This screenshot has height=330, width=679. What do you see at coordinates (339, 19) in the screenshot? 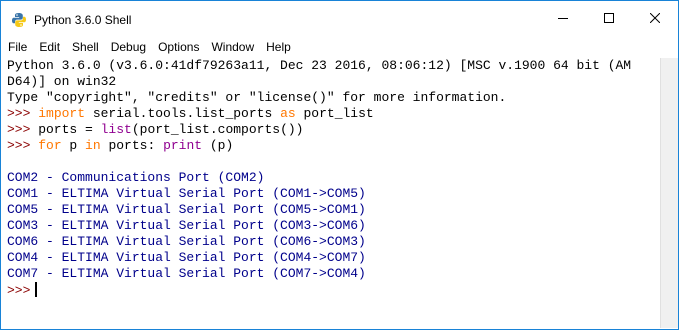
I see `title-bar: Python 3.6.0 Shell` at bounding box center [339, 19].